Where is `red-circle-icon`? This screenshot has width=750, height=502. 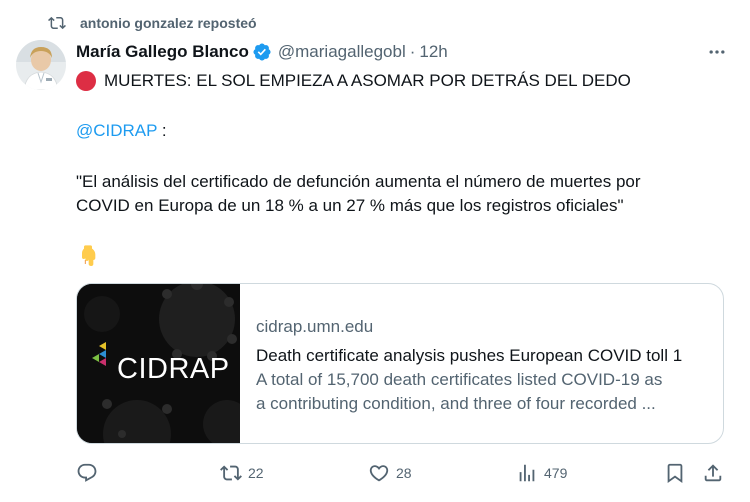
red-circle-icon is located at coordinates (86, 81).